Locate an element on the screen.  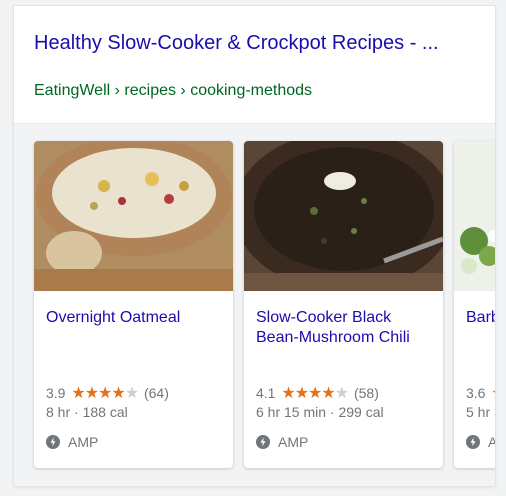
rating-value: 3.6 is located at coordinates (476, 393).